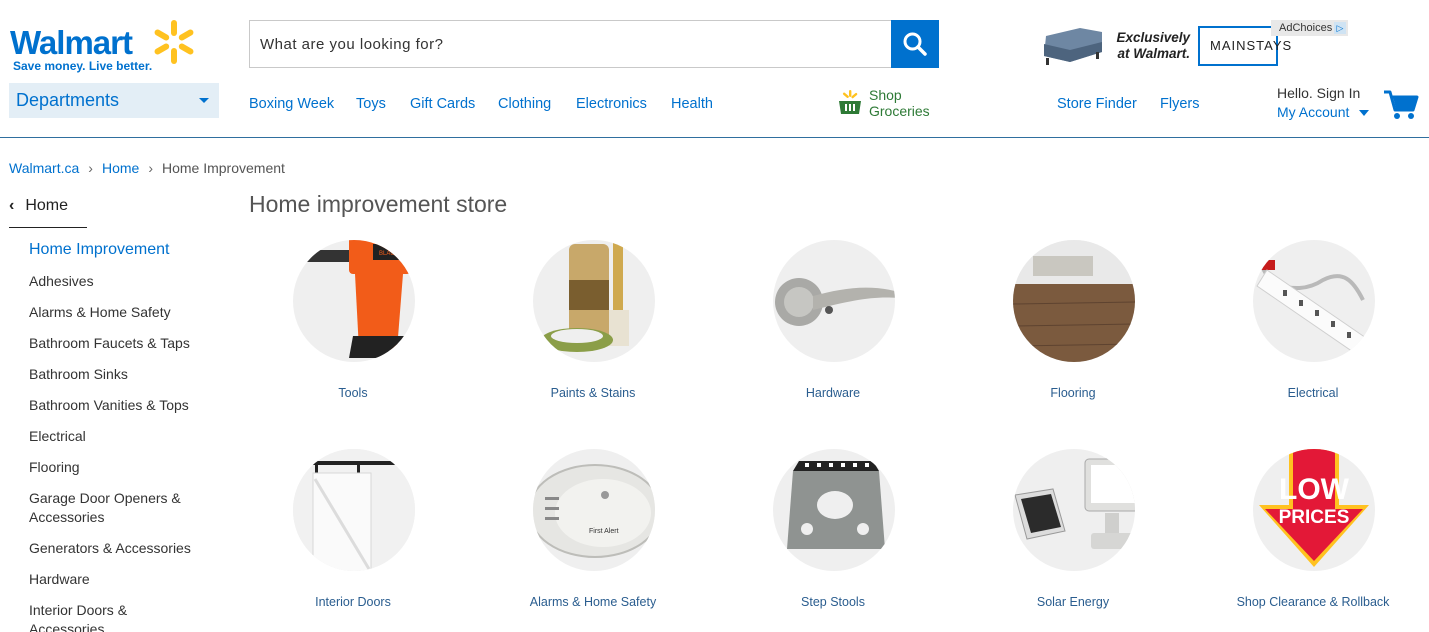  I want to click on sidebar-item-bathroom-faucets: Bathroom Faucets & Taps, so click(119, 343).